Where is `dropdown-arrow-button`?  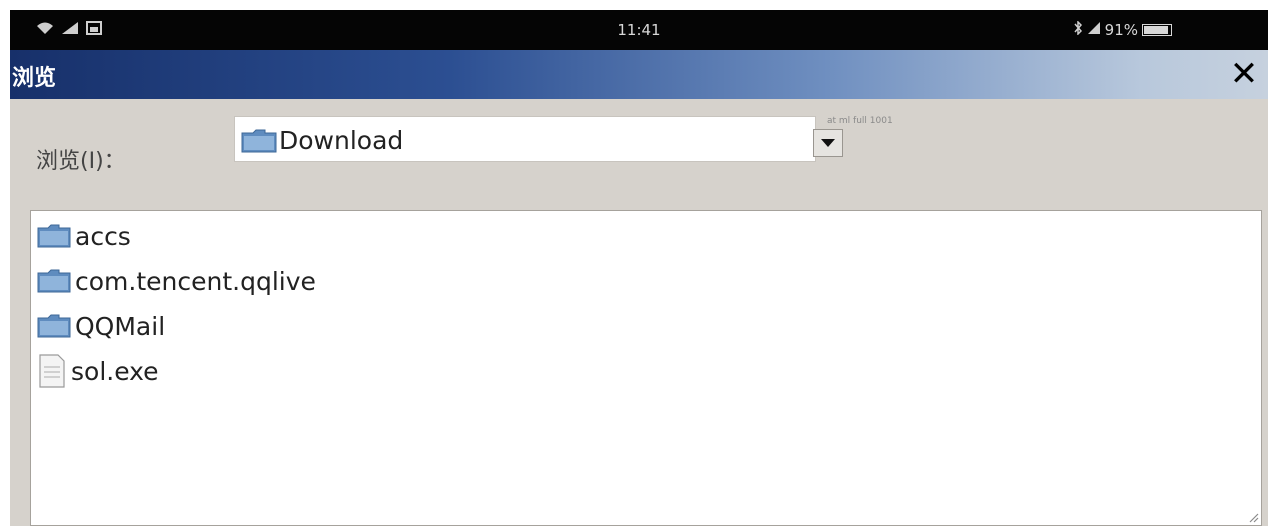
dropdown-arrow-button is located at coordinates (828, 143).